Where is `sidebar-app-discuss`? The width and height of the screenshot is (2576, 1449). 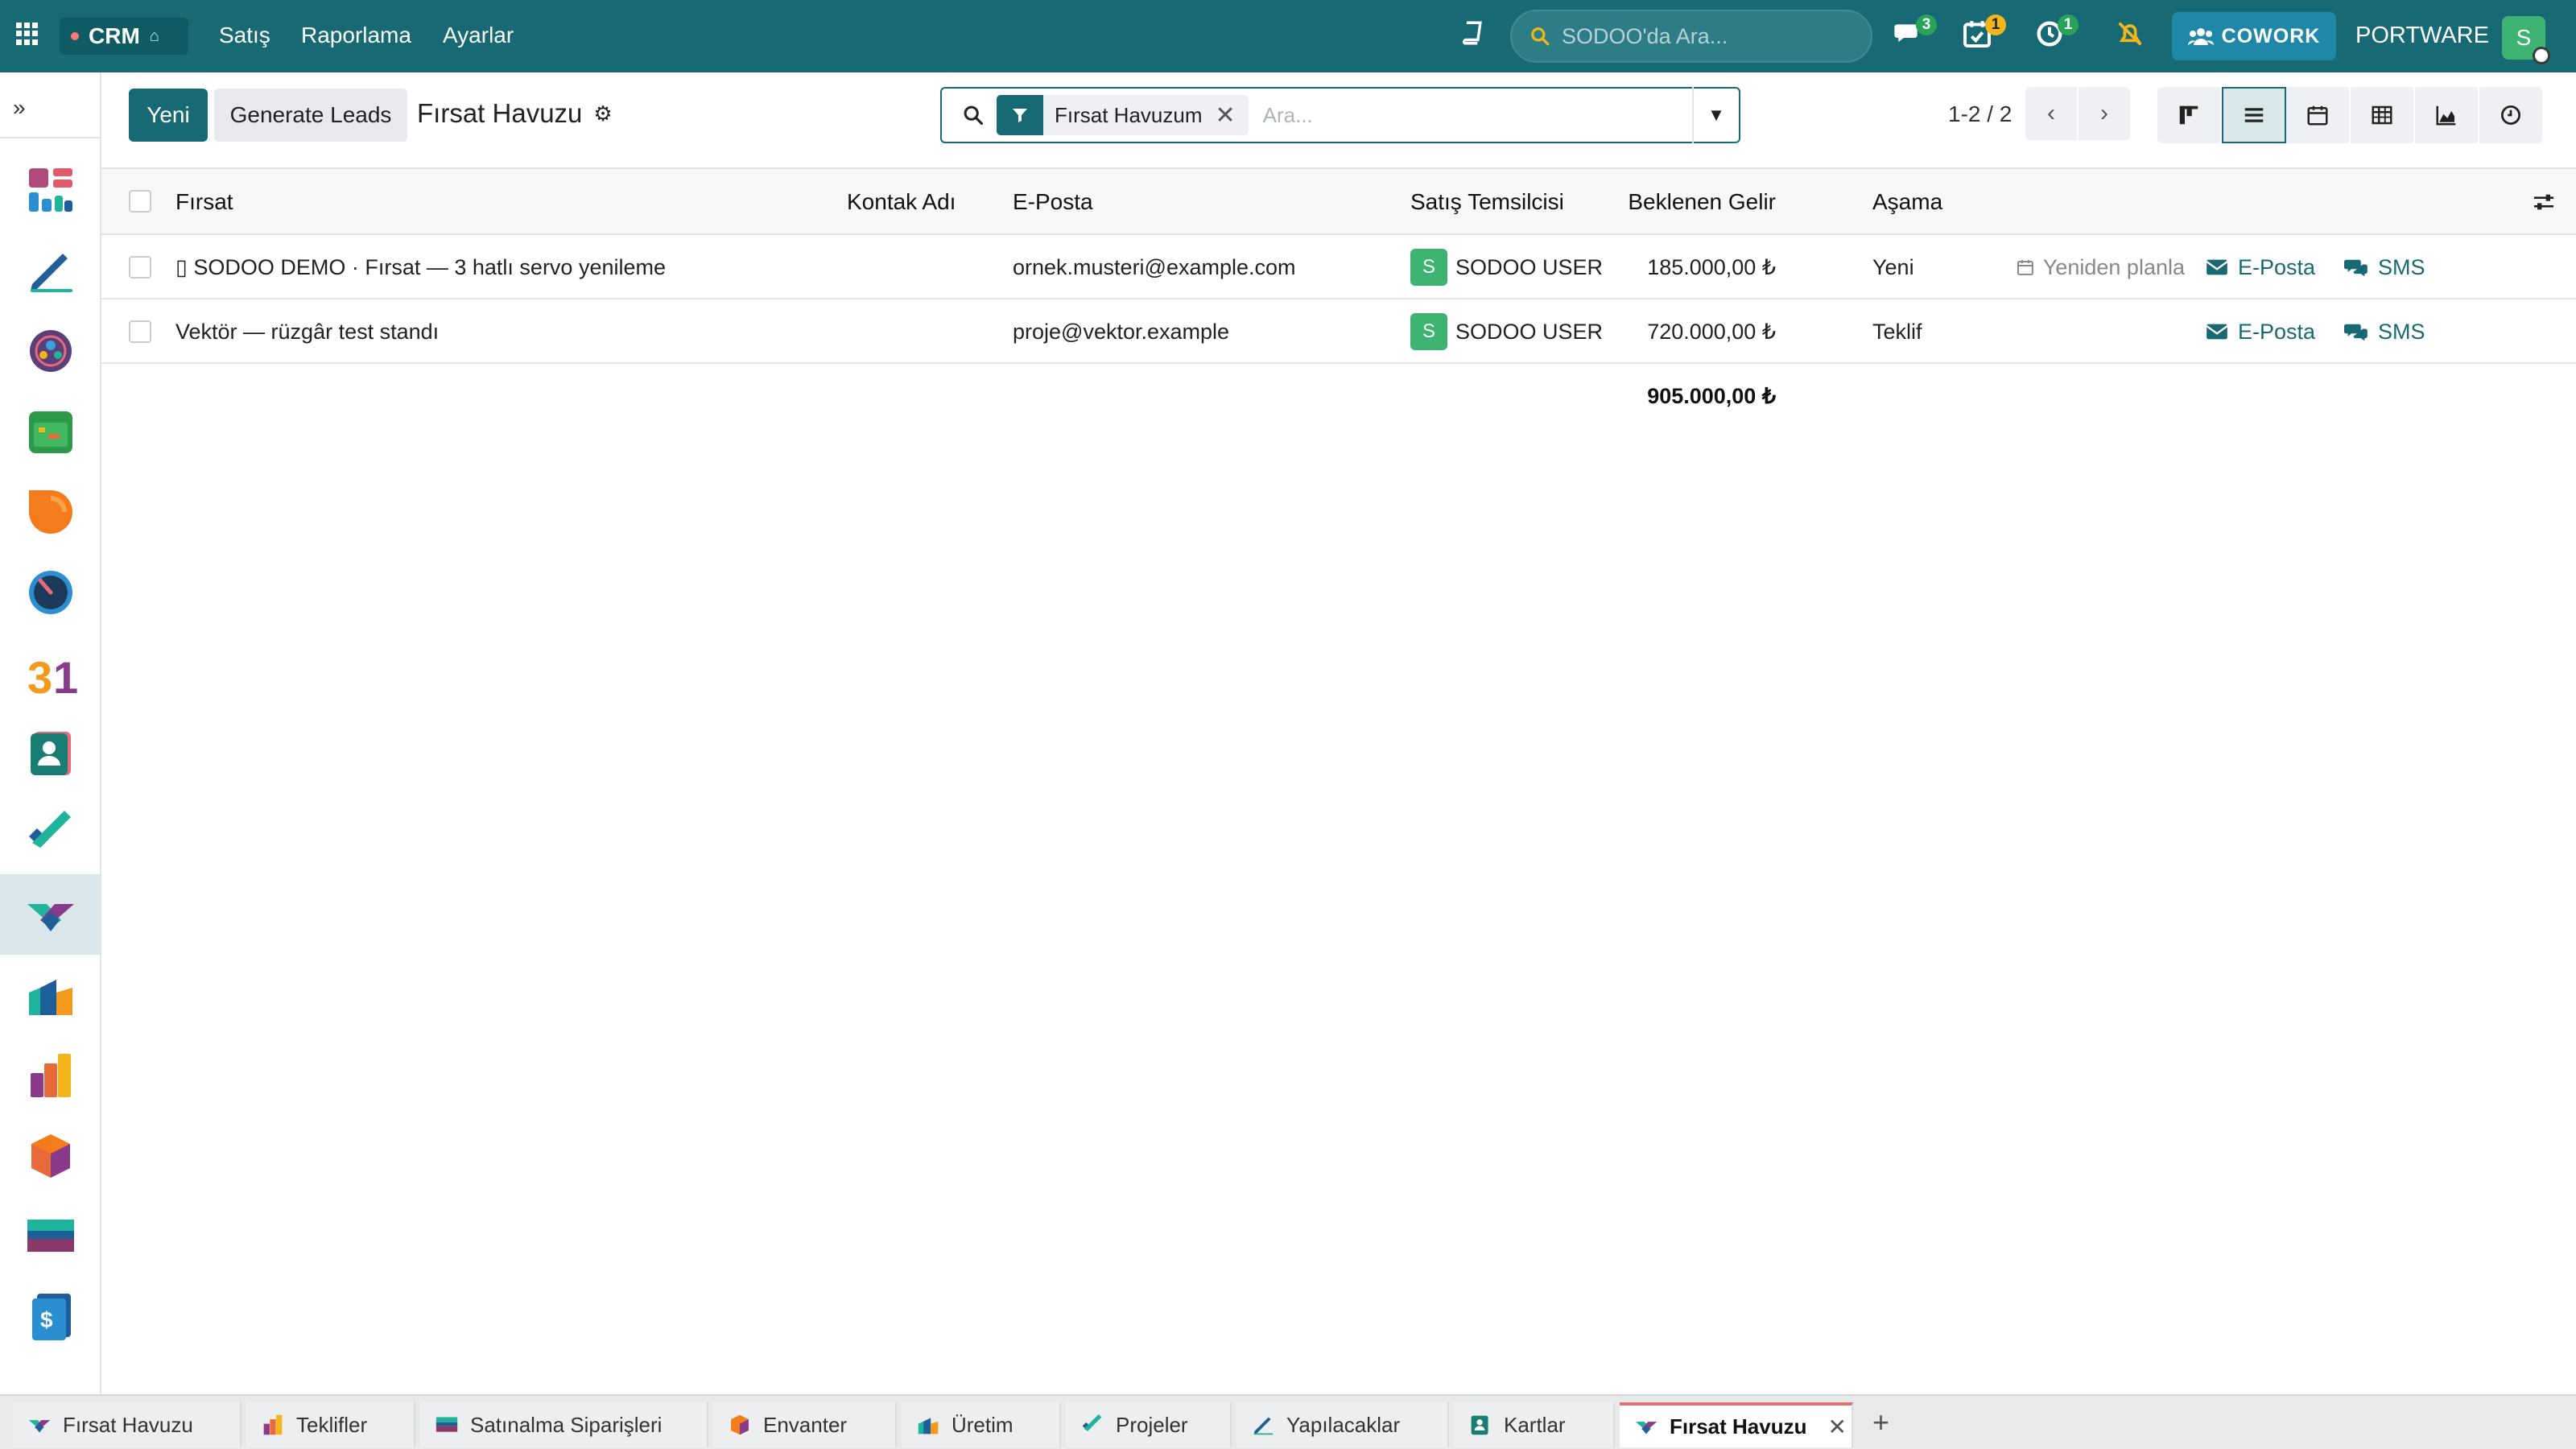 sidebar-app-discuss is located at coordinates (50, 351).